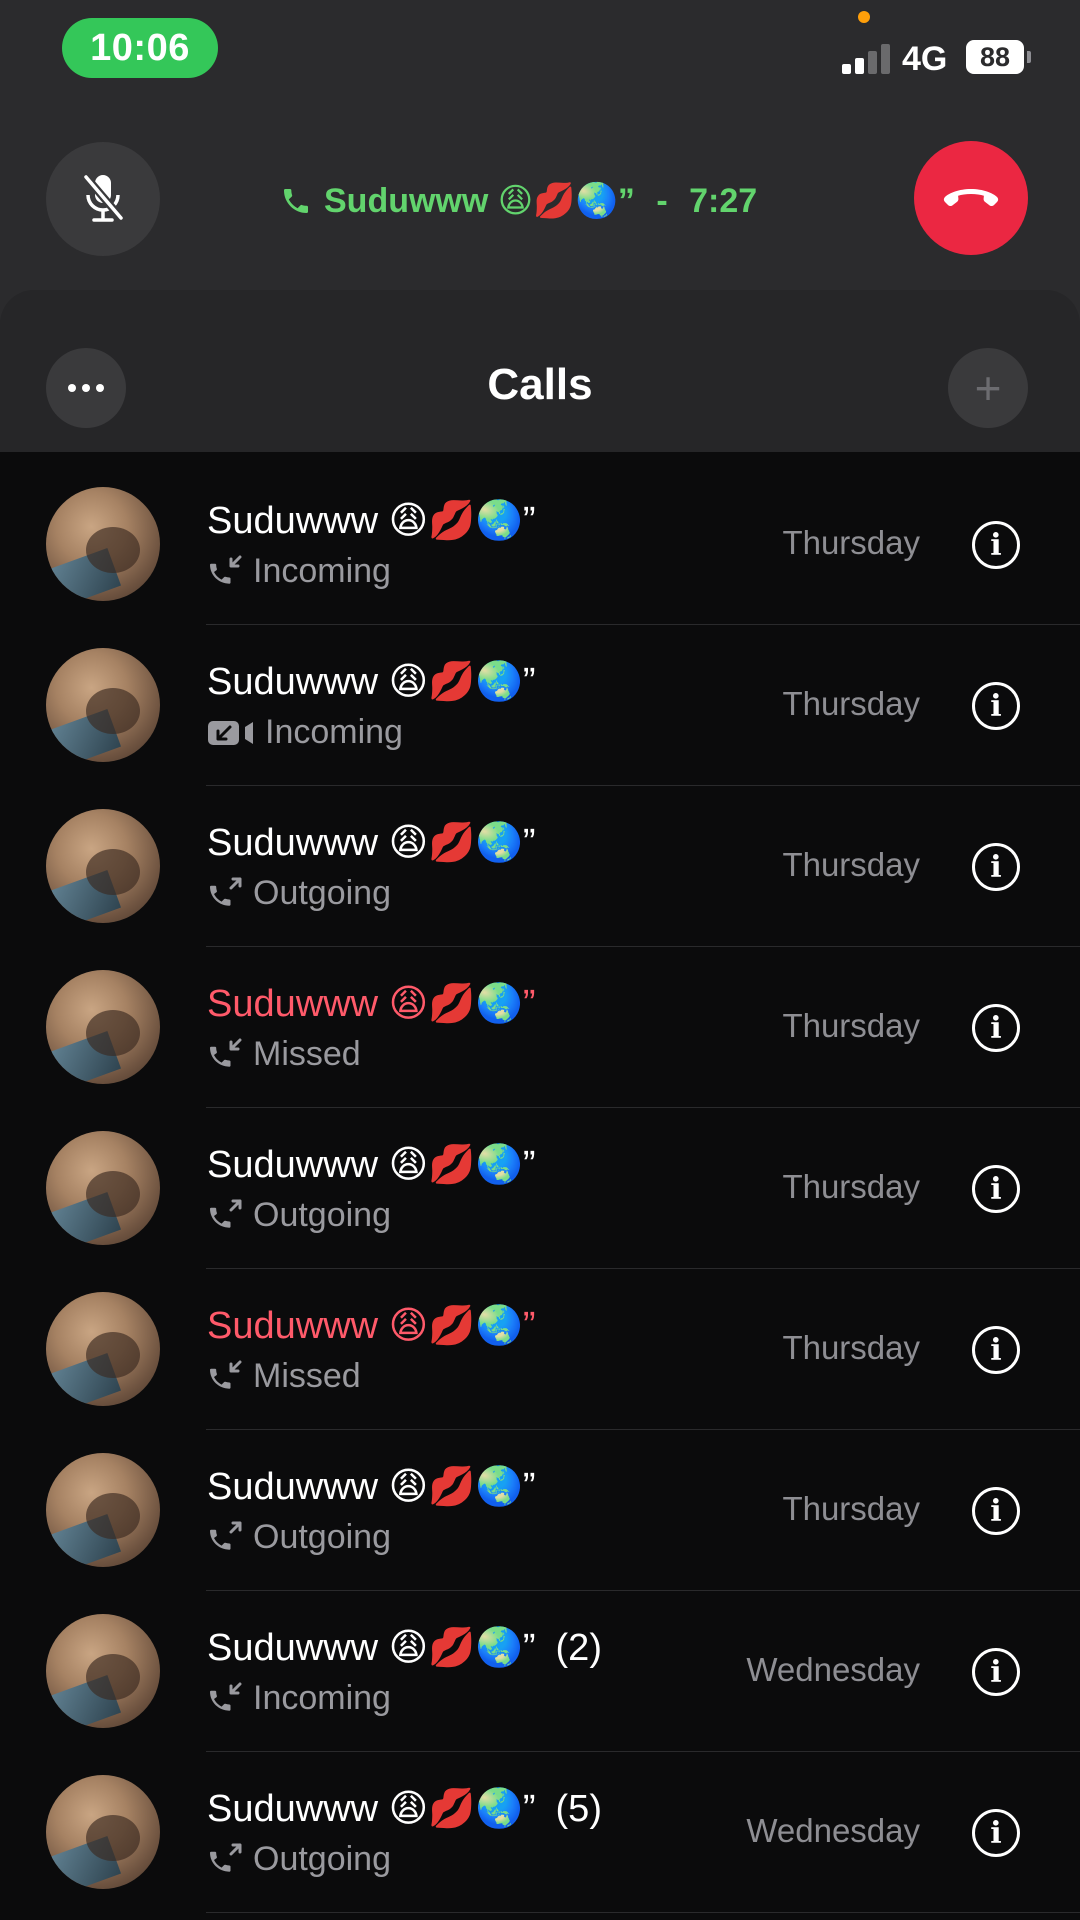  I want to click on ongoing-call-bar: Suduwww 😩💋🌏” - 7:27, so click(540, 200).